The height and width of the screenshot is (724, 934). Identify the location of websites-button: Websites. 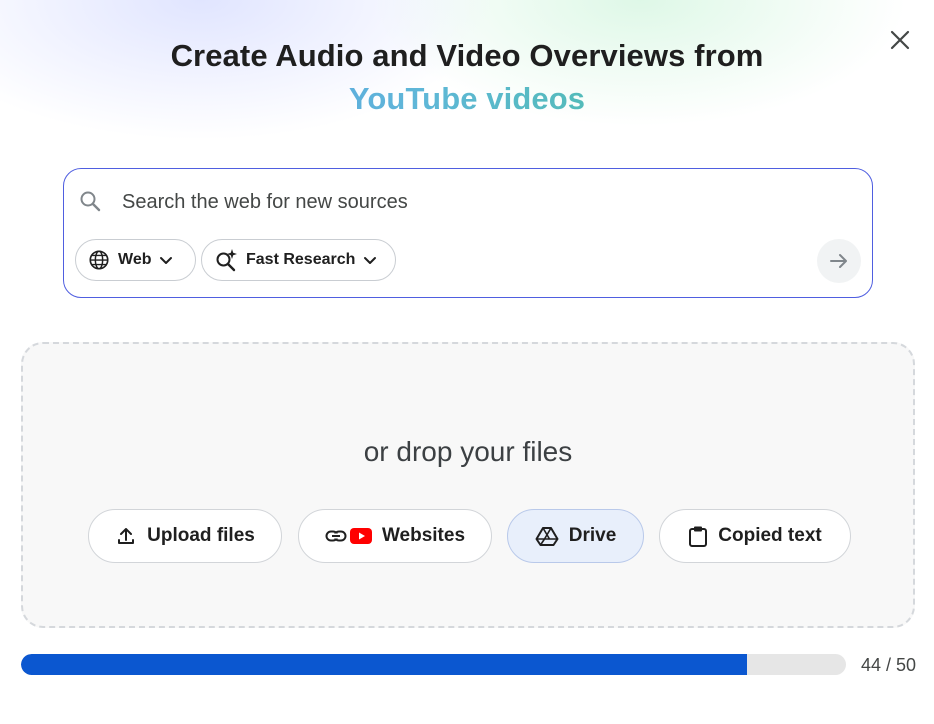
(395, 536).